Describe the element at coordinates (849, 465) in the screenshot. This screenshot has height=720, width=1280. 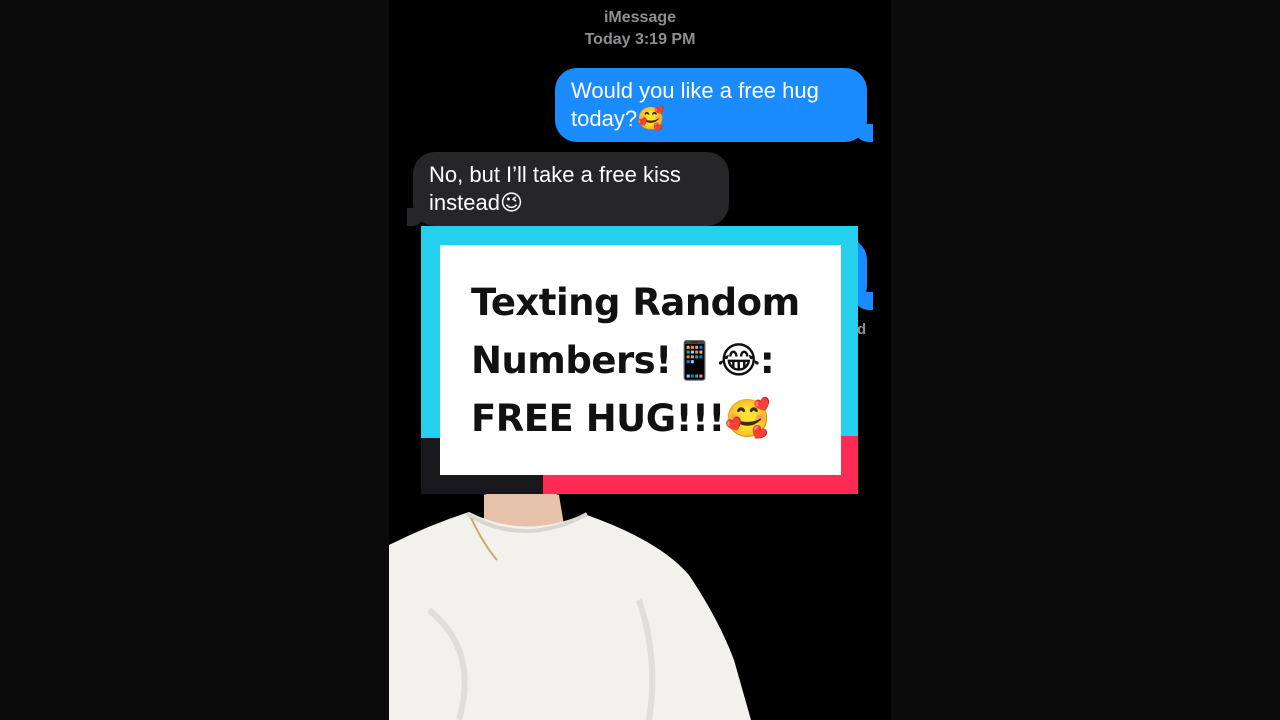
I see `card-red-edge` at that location.